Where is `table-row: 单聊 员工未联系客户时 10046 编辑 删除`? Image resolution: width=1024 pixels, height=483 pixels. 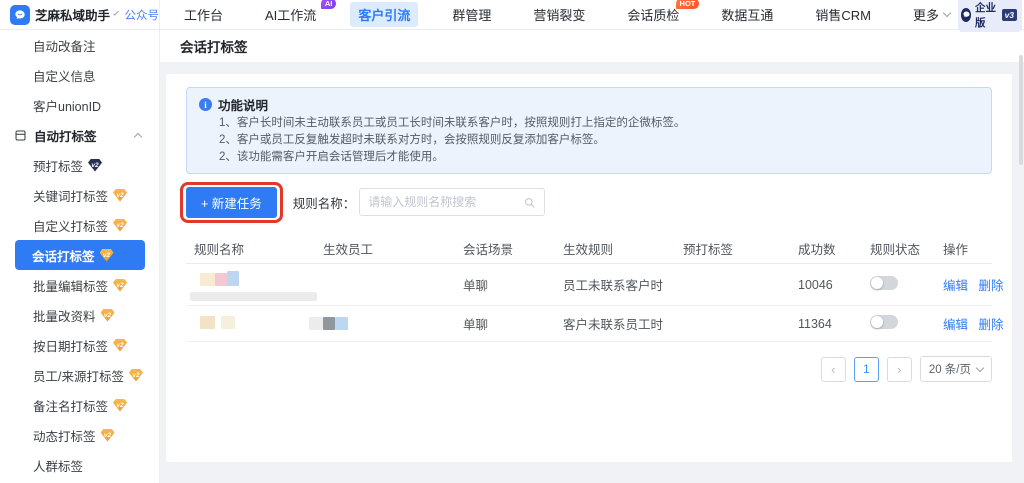 table-row: 单聊 员工未联系客户时 10046 编辑 删除 is located at coordinates (595, 285).